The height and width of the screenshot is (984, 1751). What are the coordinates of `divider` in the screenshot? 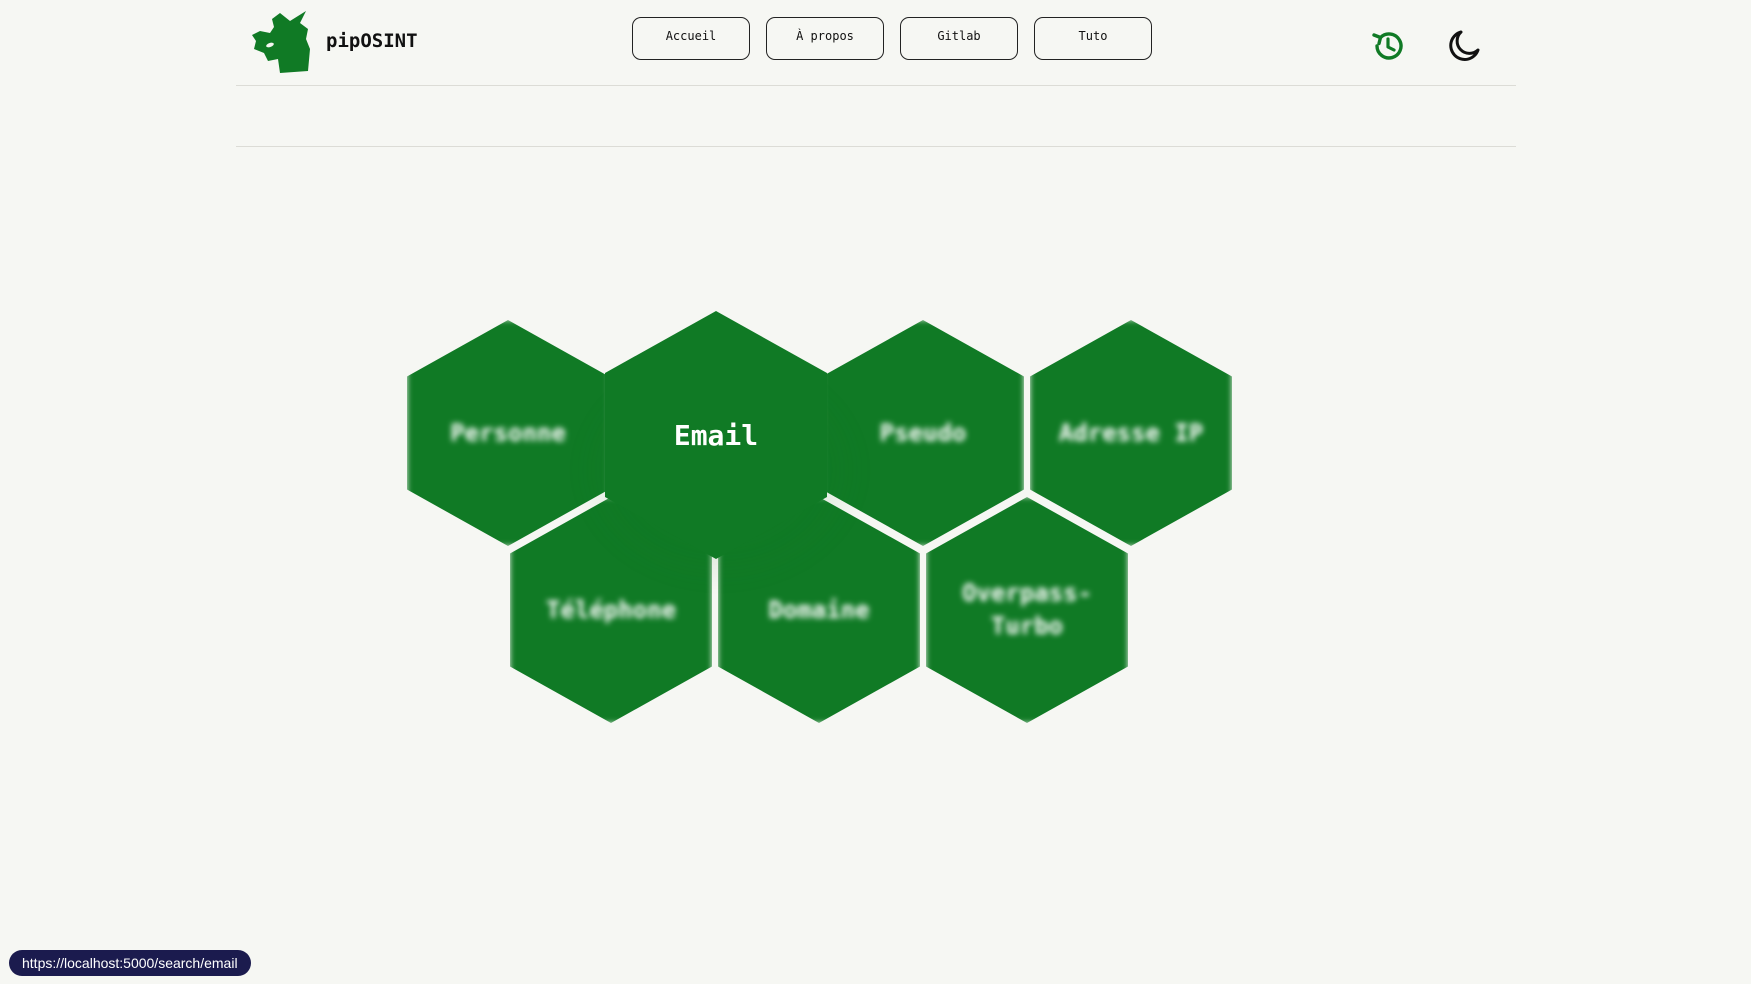 It's located at (876, 146).